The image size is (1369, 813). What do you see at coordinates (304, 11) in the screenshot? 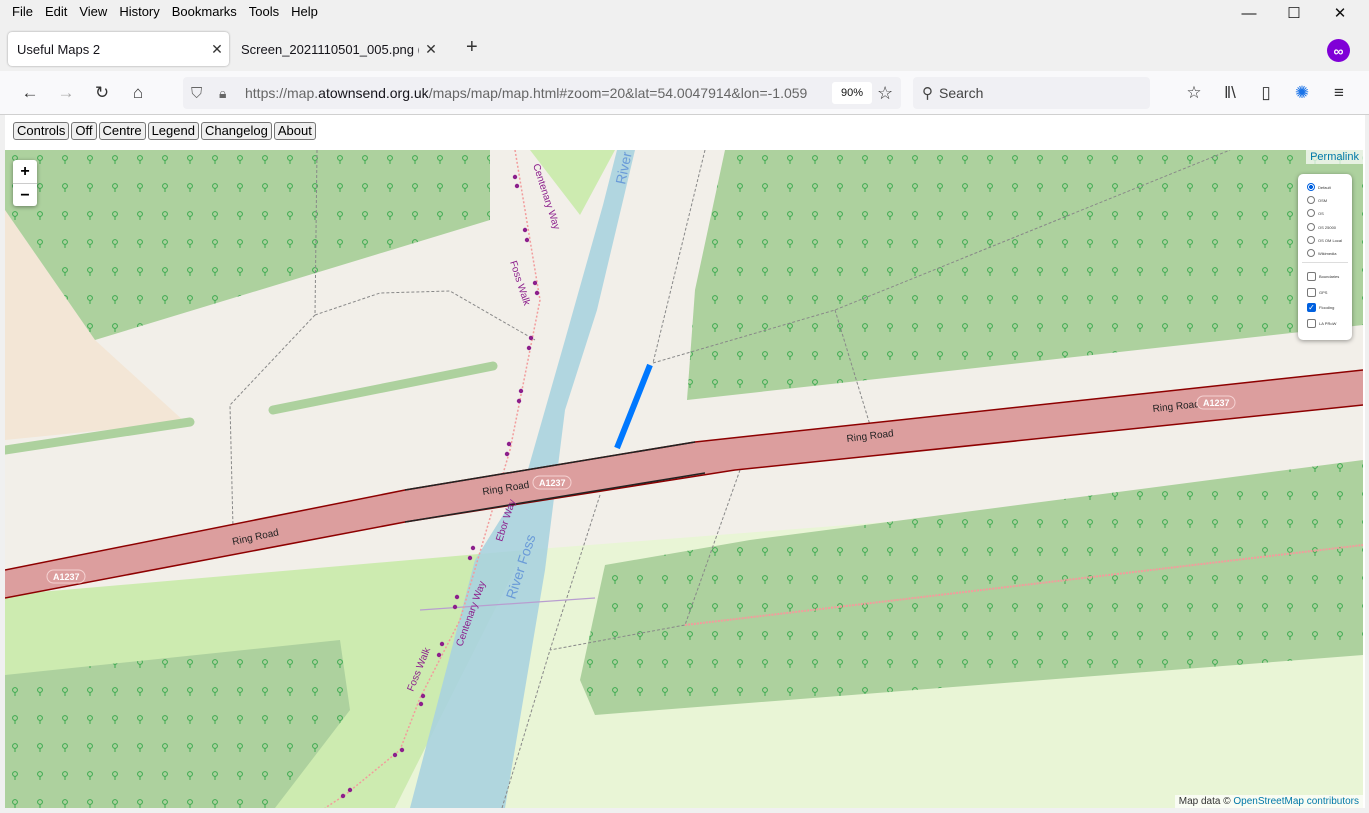
I see `menu-help: Help` at bounding box center [304, 11].